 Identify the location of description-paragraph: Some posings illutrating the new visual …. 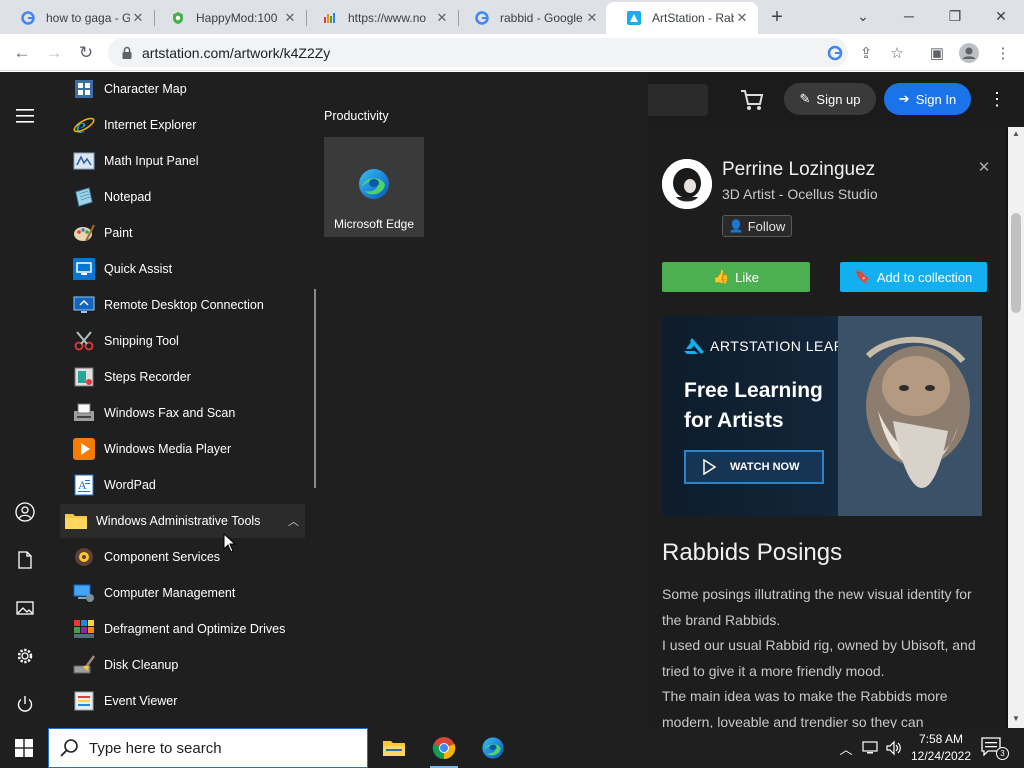
(817, 607).